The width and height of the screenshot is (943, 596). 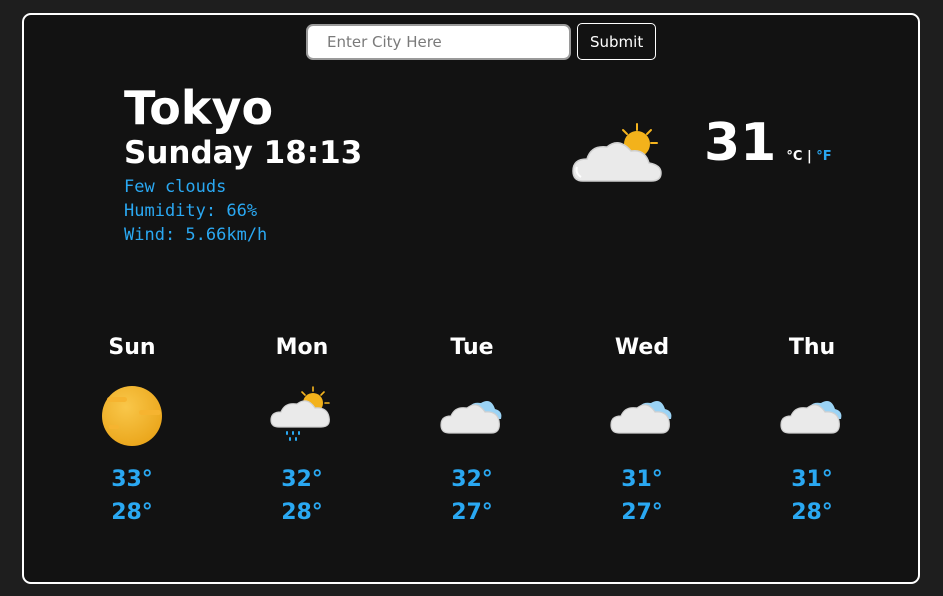 What do you see at coordinates (300, 413) in the screenshot?
I see `sun-cloud-rain-icon` at bounding box center [300, 413].